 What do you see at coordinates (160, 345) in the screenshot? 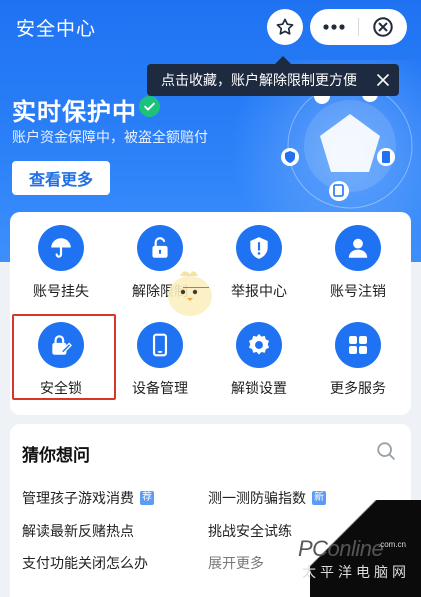
I see `phone-icon` at bounding box center [160, 345].